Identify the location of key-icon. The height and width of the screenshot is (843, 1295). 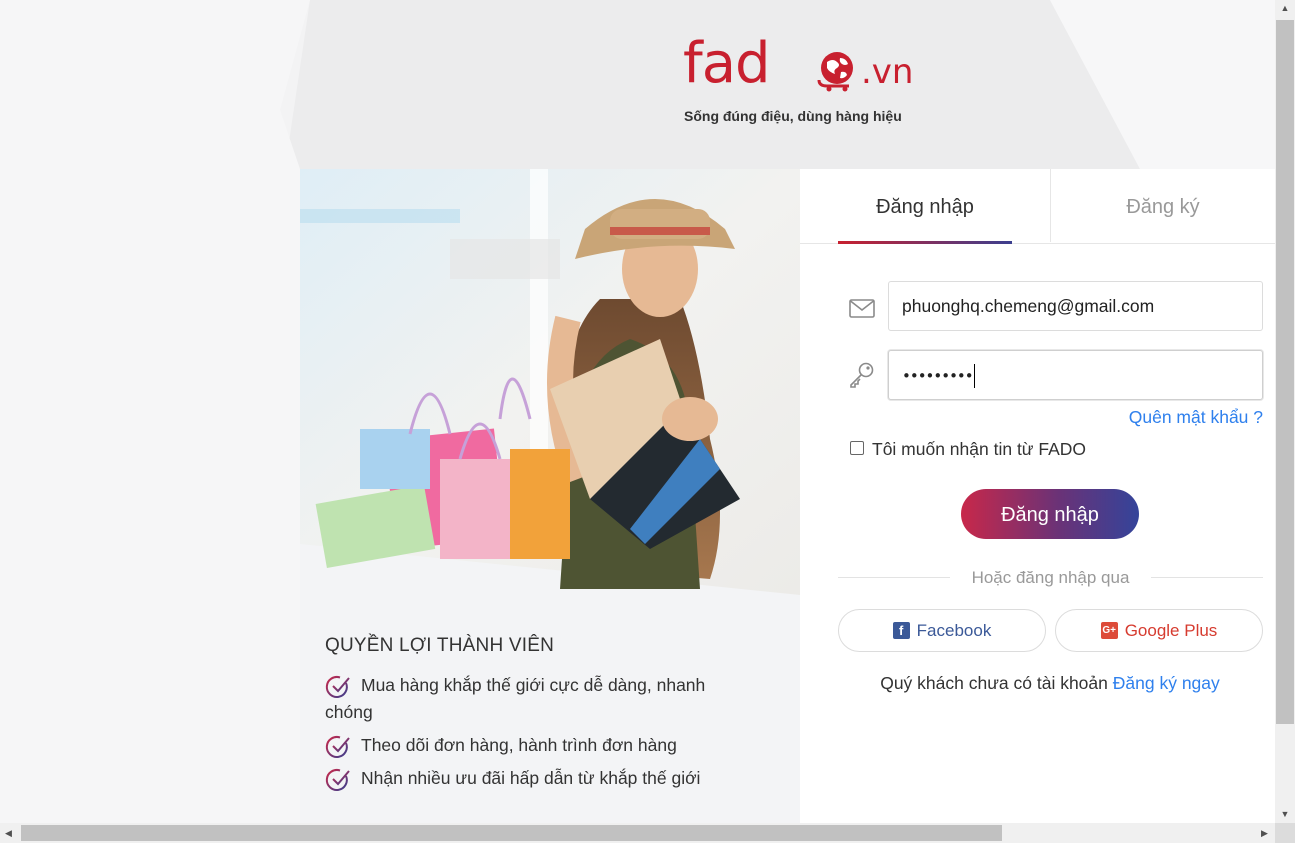
(862, 375).